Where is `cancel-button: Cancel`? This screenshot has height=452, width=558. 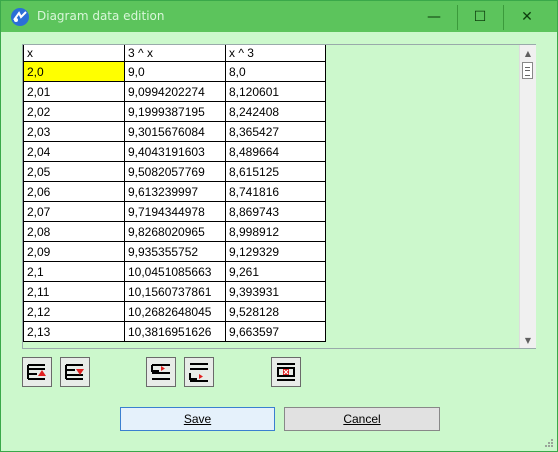
cancel-button: Cancel is located at coordinates (362, 419).